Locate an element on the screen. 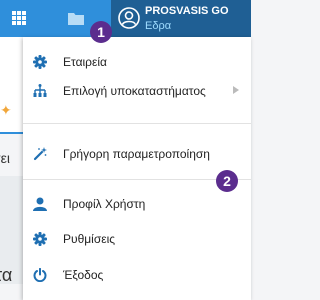  menu-item-company: Εταιρεία is located at coordinates (137, 62).